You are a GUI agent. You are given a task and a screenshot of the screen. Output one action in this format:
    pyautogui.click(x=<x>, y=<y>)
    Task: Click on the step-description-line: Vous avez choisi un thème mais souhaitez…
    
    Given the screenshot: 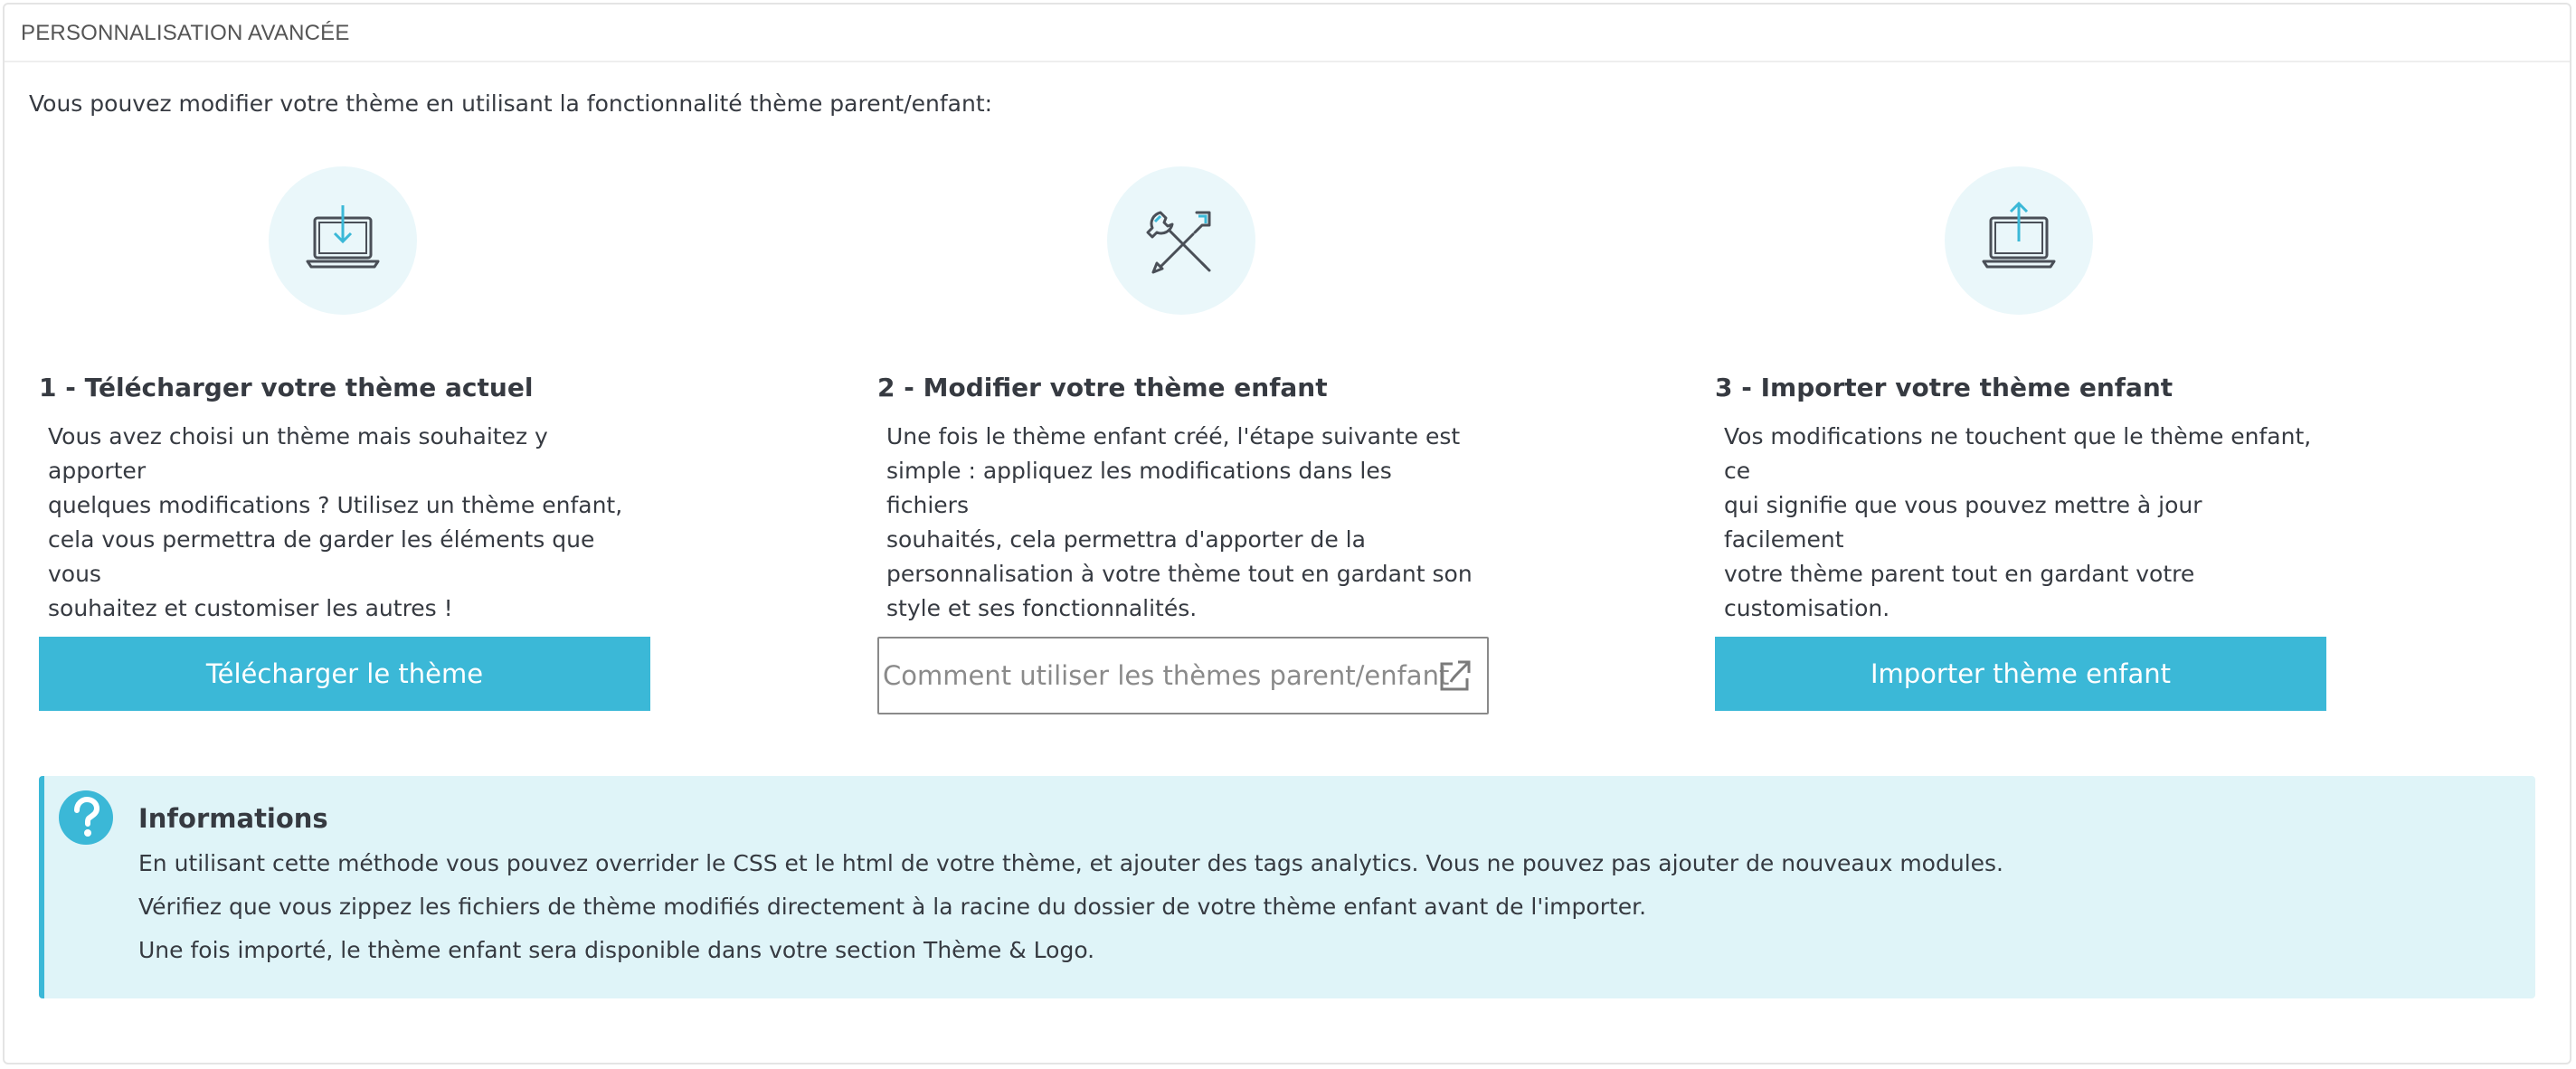 What is the action you would take?
    pyautogui.click(x=298, y=453)
    